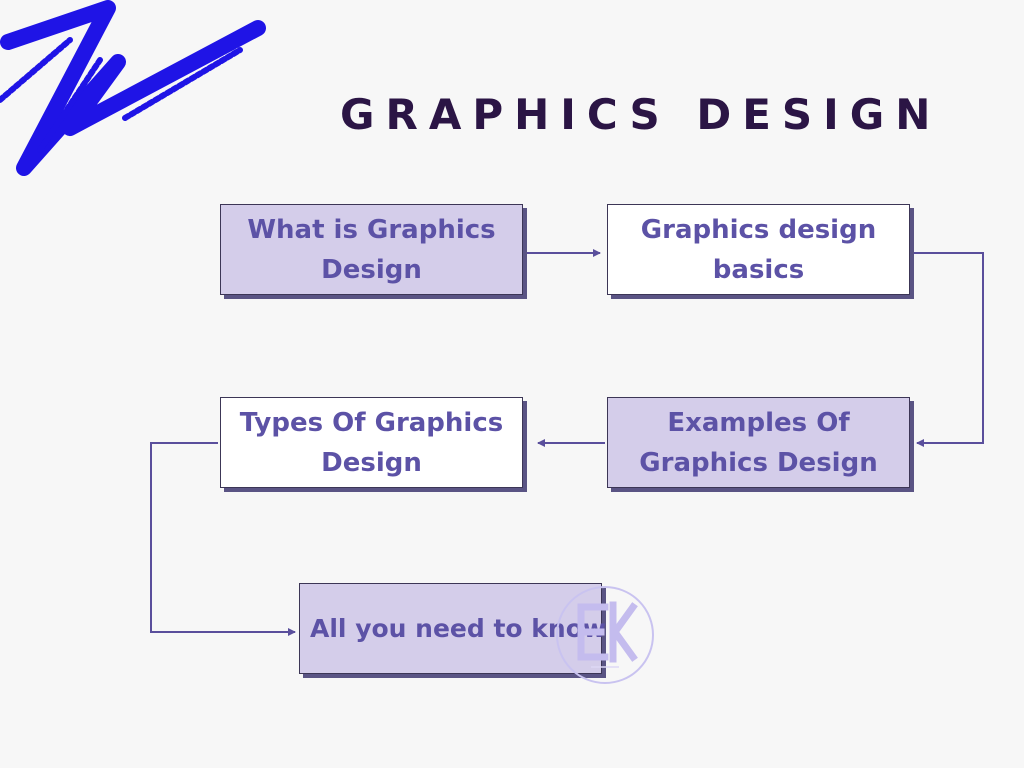  What do you see at coordinates (949, 349) in the screenshot?
I see `connector-basics-to-examples` at bounding box center [949, 349].